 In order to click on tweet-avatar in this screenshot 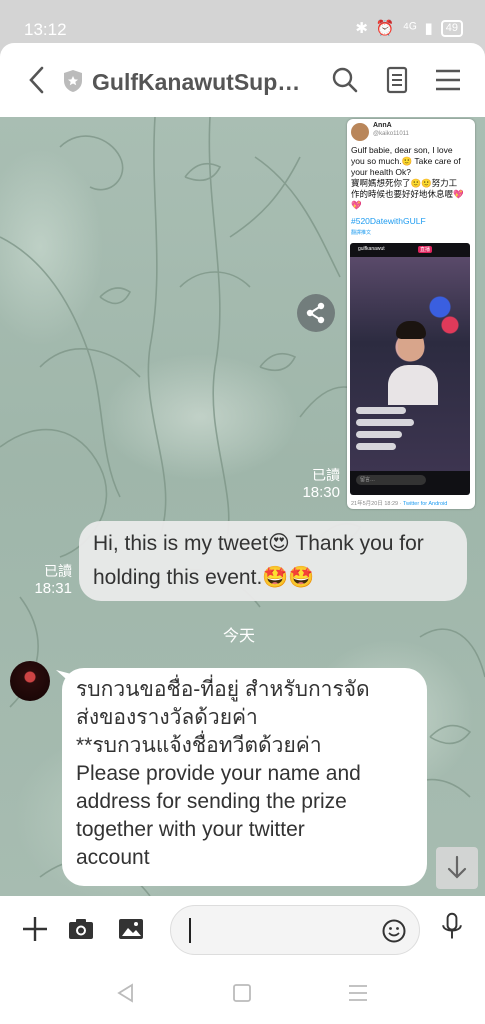, I will do `click(360, 132)`.